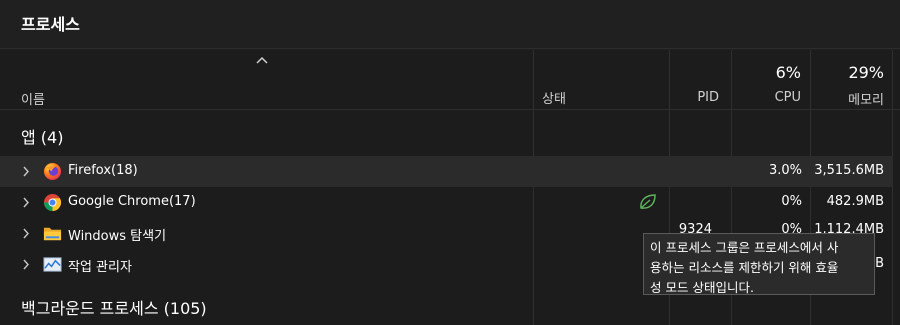  Describe the element at coordinates (52, 171) in the screenshot. I see `firefox-icon` at that location.